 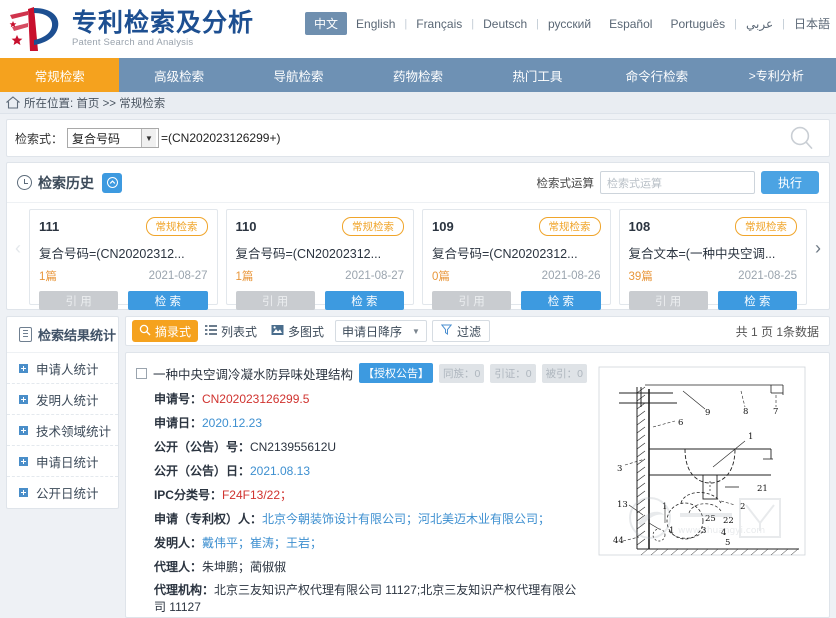 I want to click on nav-tab-0: 常规检索, so click(x=60, y=75).